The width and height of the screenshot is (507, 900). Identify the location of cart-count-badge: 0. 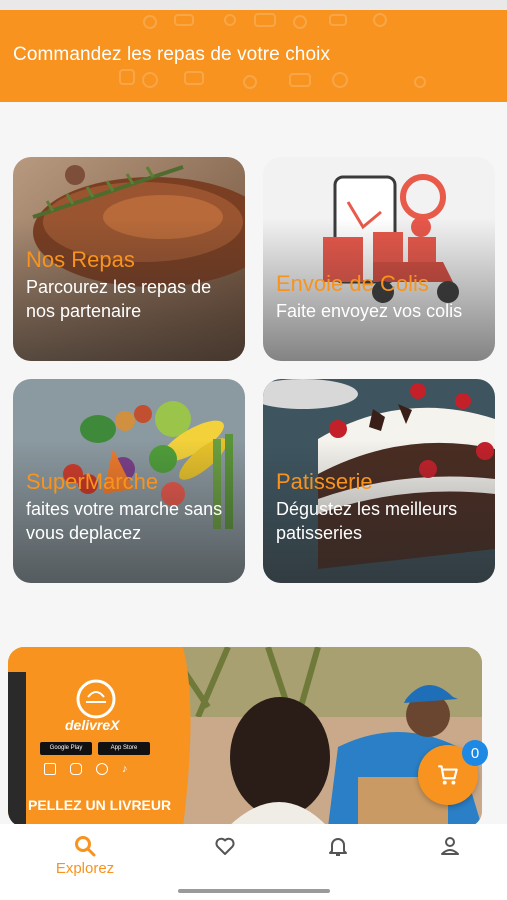
(475, 753).